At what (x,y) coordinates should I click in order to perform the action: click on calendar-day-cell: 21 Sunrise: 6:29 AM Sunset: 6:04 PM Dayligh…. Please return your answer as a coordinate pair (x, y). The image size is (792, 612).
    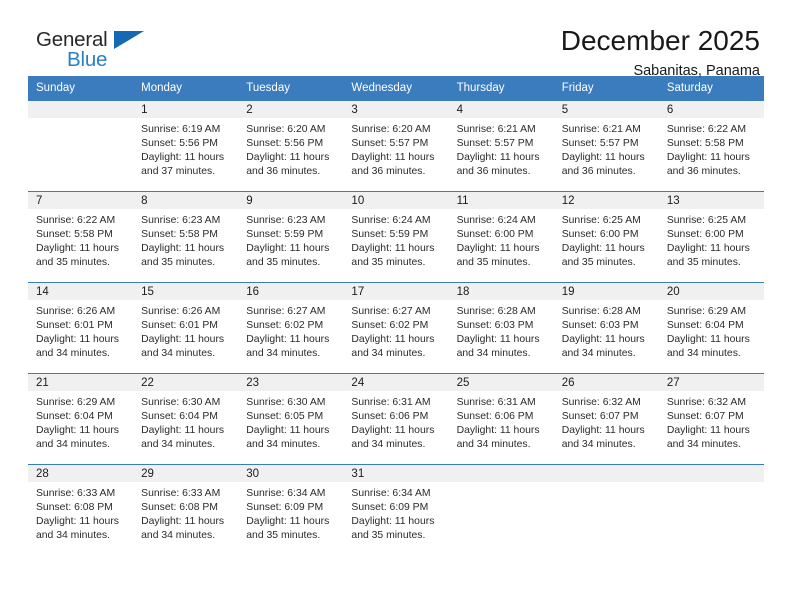
    Looking at the image, I should click on (81, 419).